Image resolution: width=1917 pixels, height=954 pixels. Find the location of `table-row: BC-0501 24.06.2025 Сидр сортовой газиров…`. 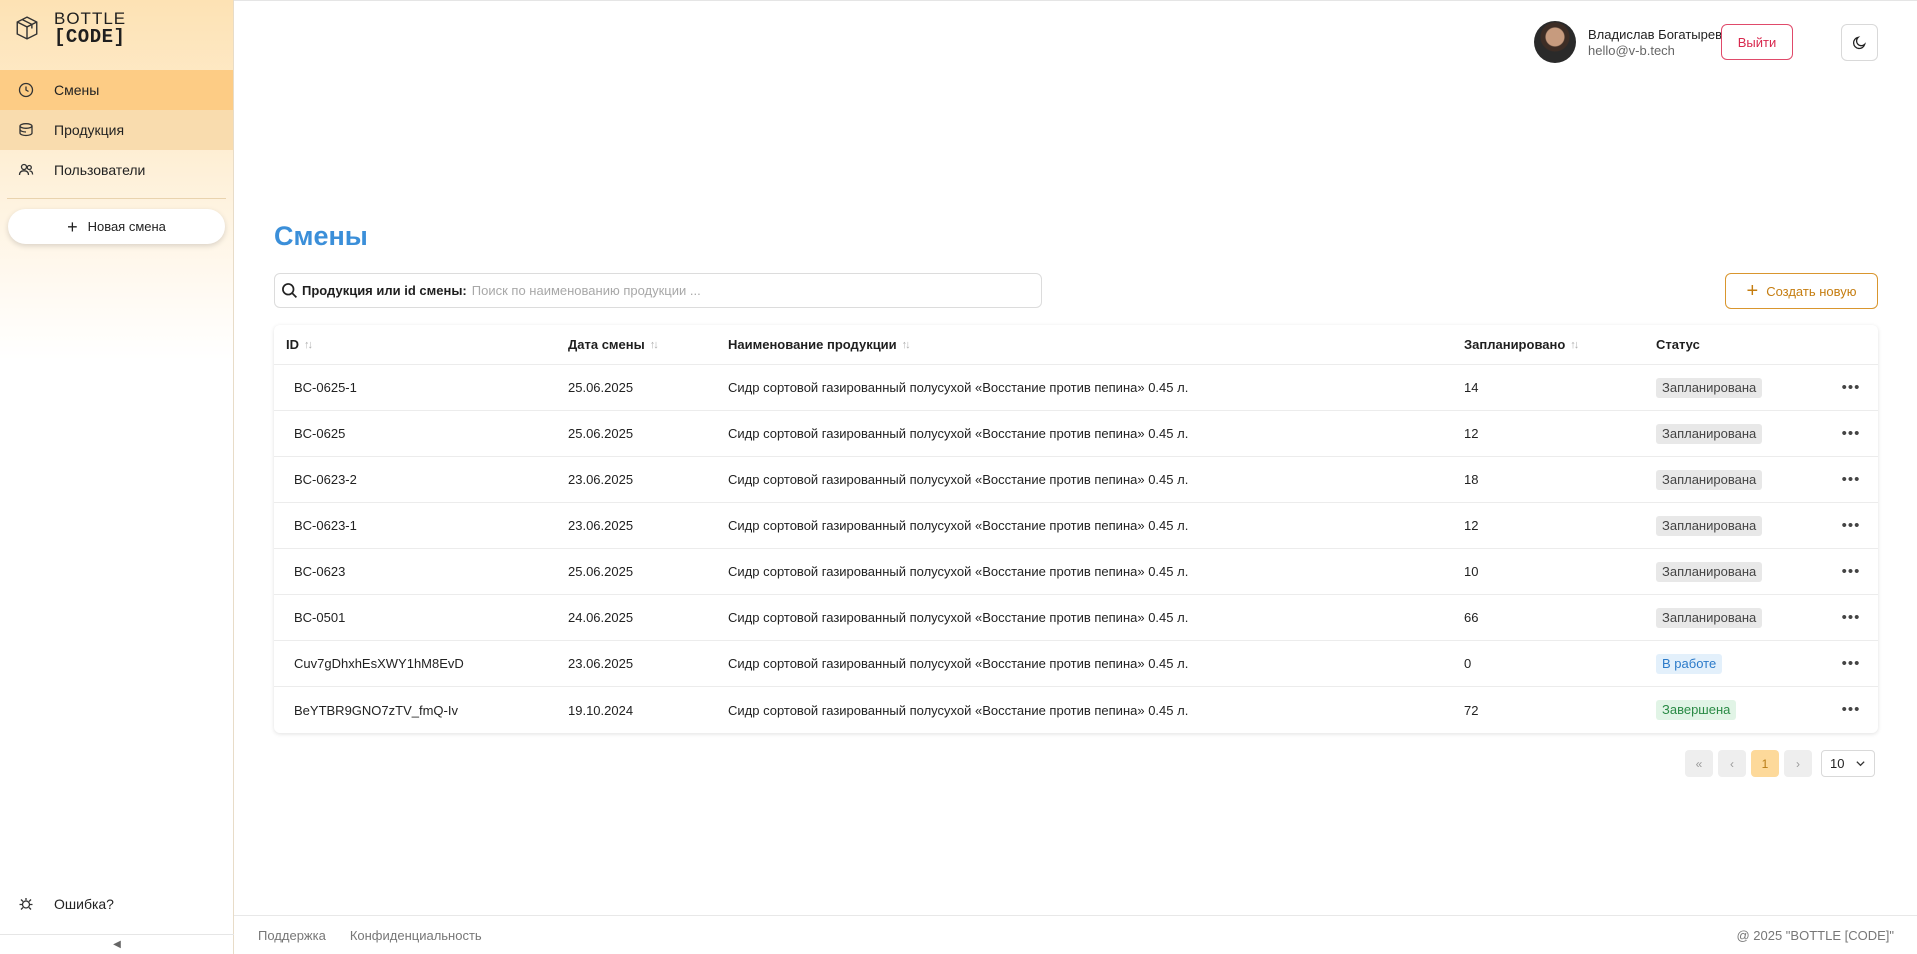

table-row: BC-0501 24.06.2025 Сидр сортовой газиров… is located at coordinates (1076, 618).